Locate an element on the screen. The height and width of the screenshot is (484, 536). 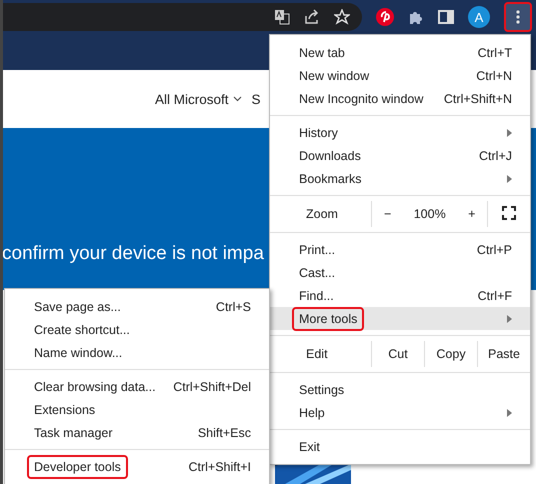
menu-item: Extensions is located at coordinates (137, 409).